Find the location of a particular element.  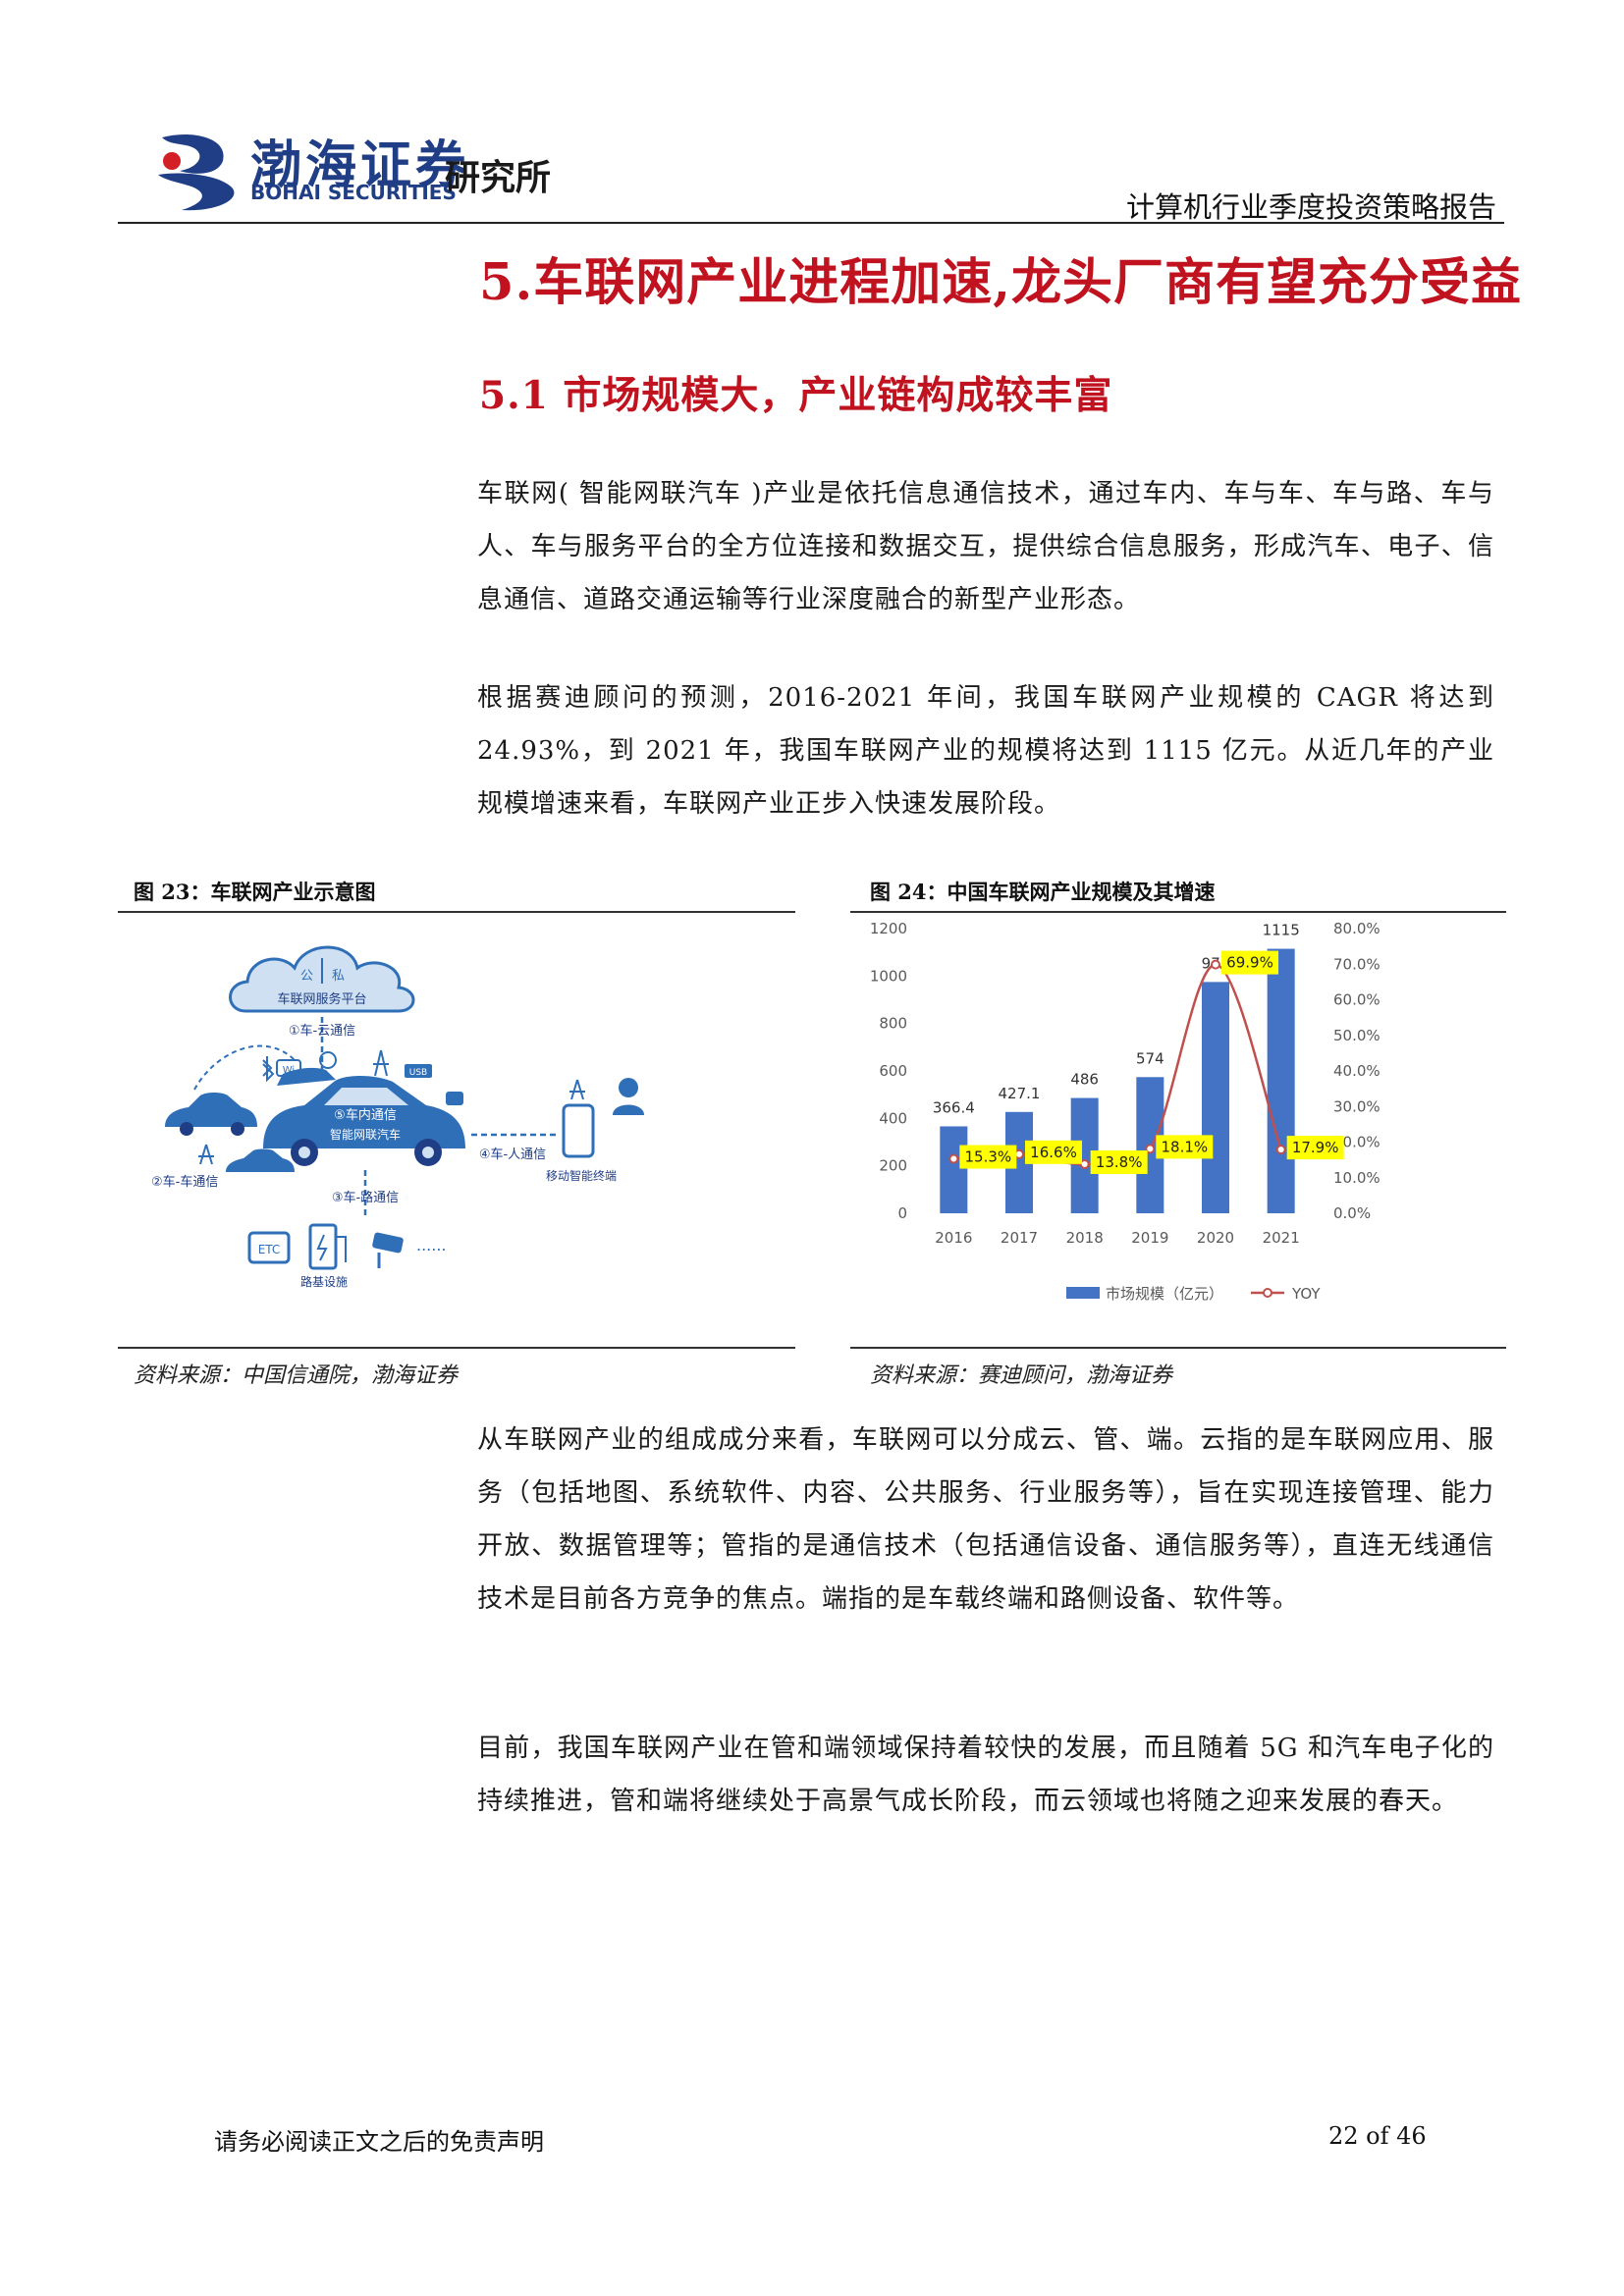

header-divider is located at coordinates (811, 223).